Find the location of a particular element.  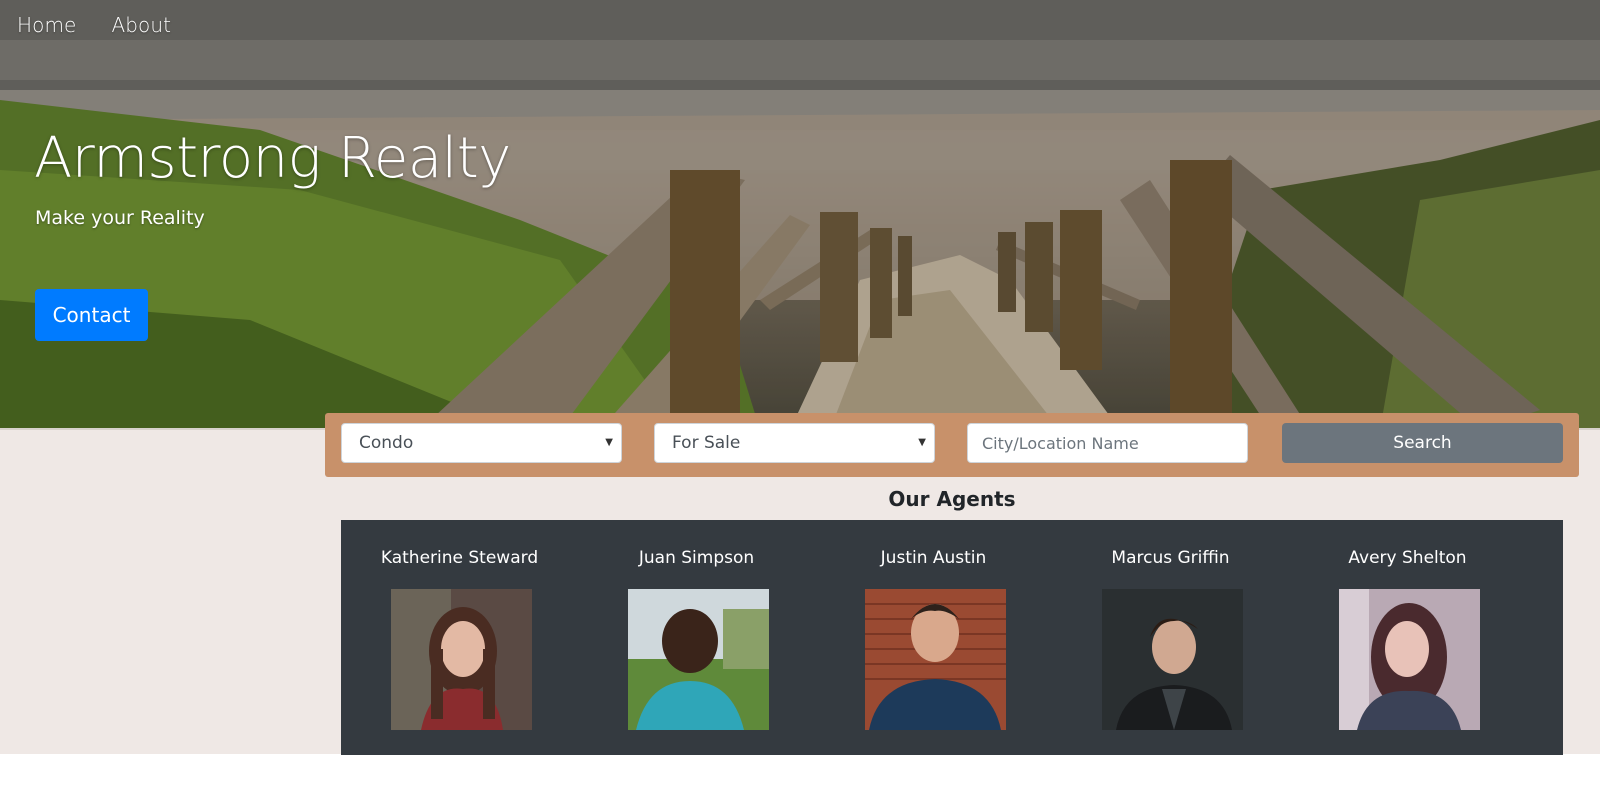

agent-card: Avery Shelton is located at coordinates (1407, 625).